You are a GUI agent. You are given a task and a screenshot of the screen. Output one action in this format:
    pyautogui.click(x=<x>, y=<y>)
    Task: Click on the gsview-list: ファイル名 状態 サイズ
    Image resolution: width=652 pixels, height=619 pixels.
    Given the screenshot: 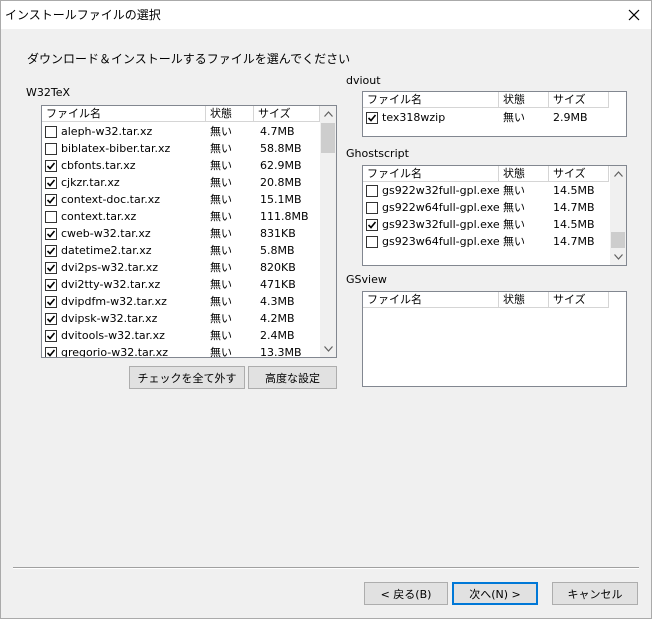 What is the action you would take?
    pyautogui.click(x=494, y=339)
    